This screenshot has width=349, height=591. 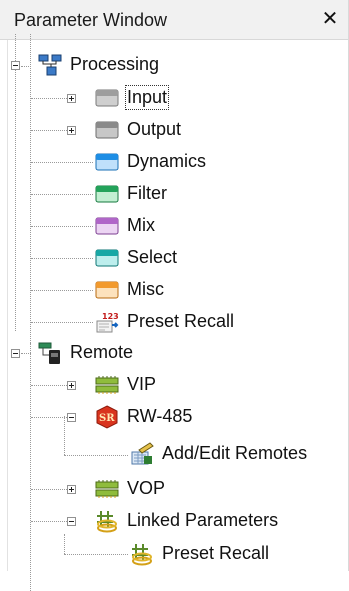 I want to click on tree-guide-rw485, so click(x=64, y=435).